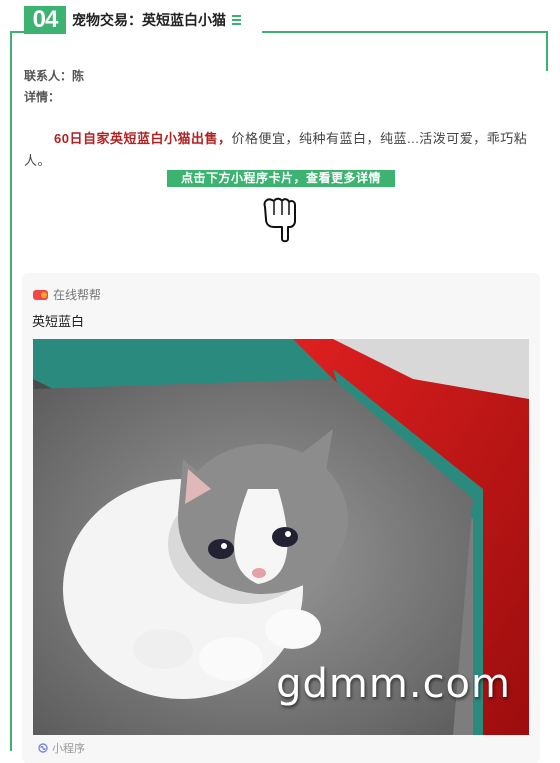 This screenshot has width=560, height=763. What do you see at coordinates (45, 20) in the screenshot?
I see `section-number-badge: 04` at bounding box center [45, 20].